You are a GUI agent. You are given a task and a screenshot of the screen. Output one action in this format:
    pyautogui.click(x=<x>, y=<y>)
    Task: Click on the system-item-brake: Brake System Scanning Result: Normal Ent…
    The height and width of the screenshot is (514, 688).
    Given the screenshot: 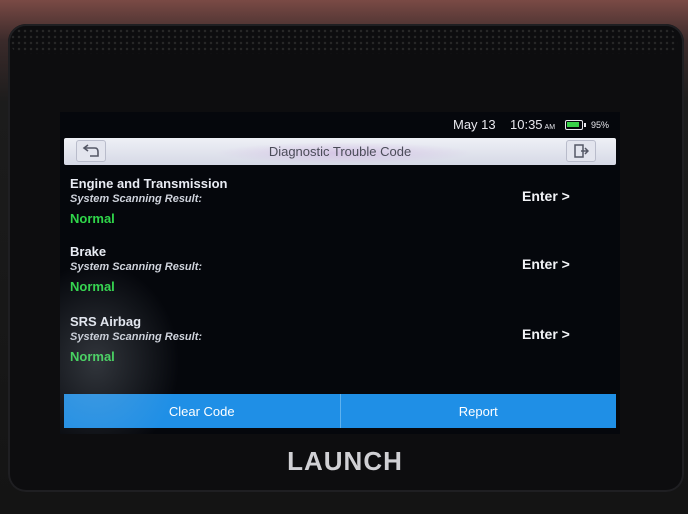 What is the action you would take?
    pyautogui.click(x=340, y=274)
    